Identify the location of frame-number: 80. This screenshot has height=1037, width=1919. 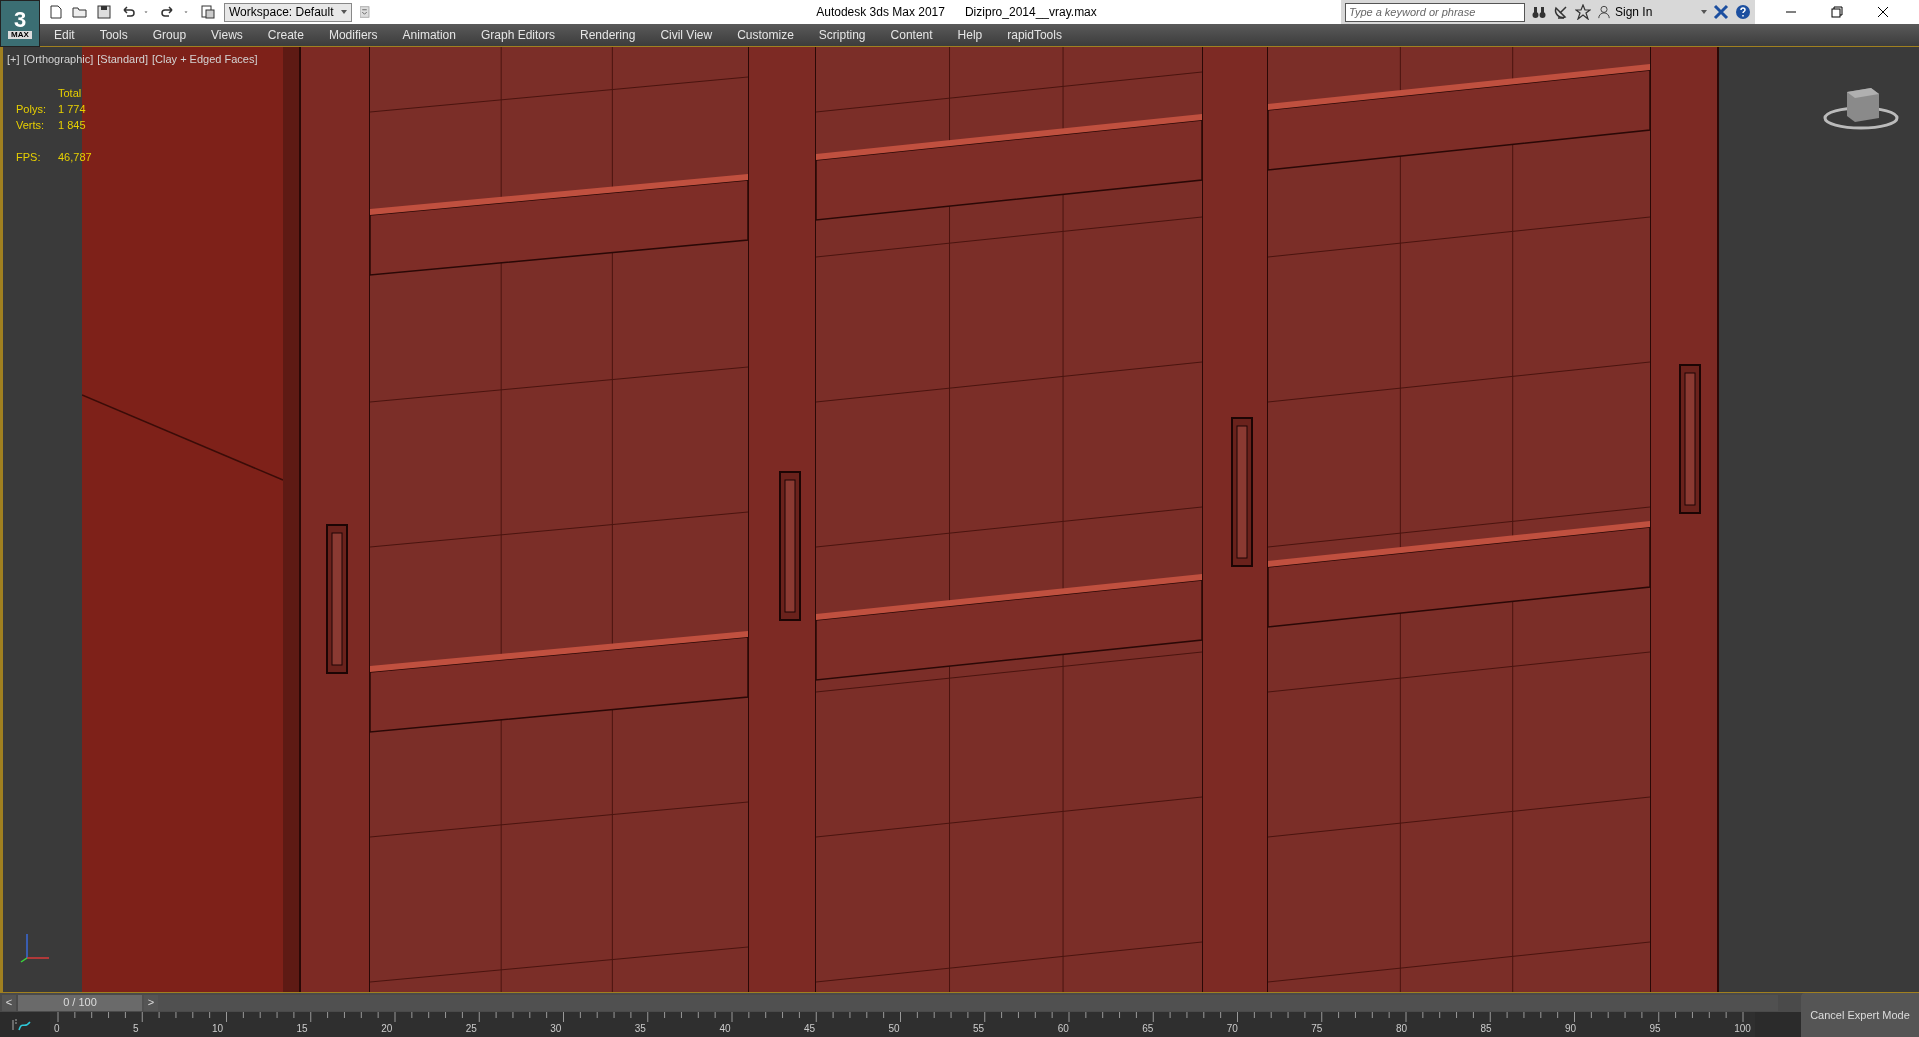
(1401, 1029).